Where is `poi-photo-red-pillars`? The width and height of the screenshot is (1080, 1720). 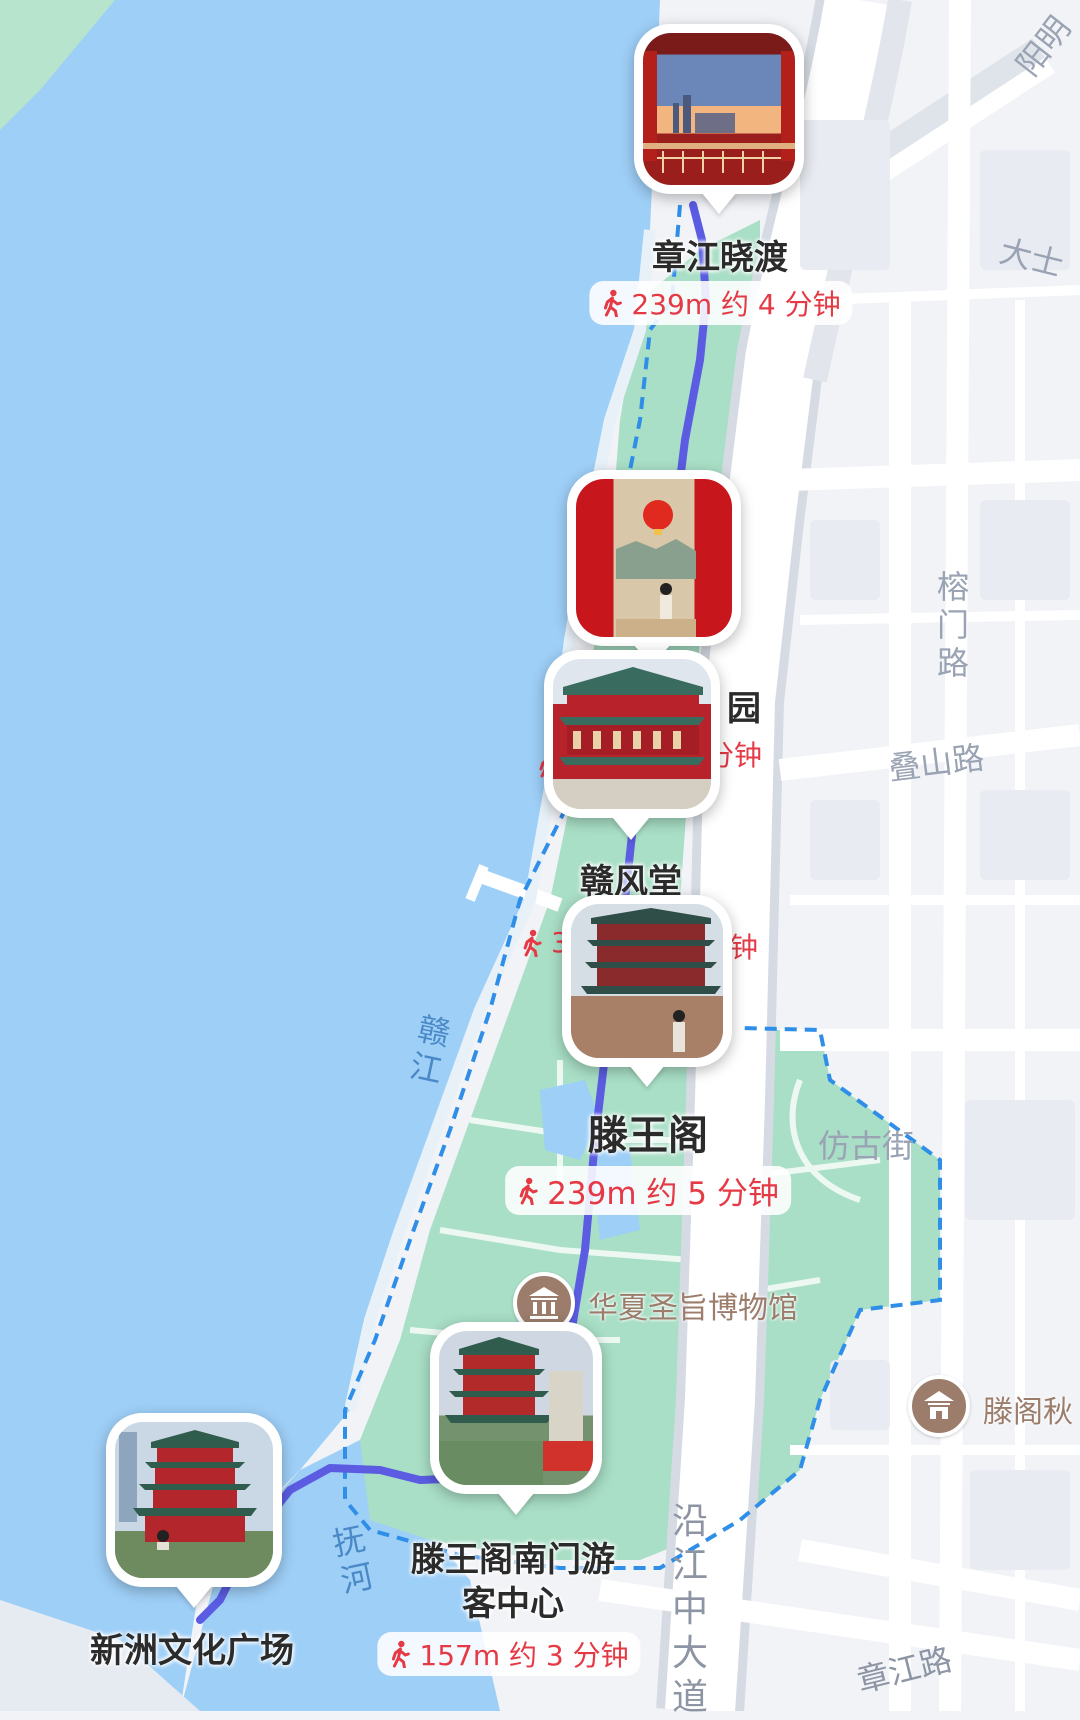
poi-photo-red-pillars is located at coordinates (654, 558).